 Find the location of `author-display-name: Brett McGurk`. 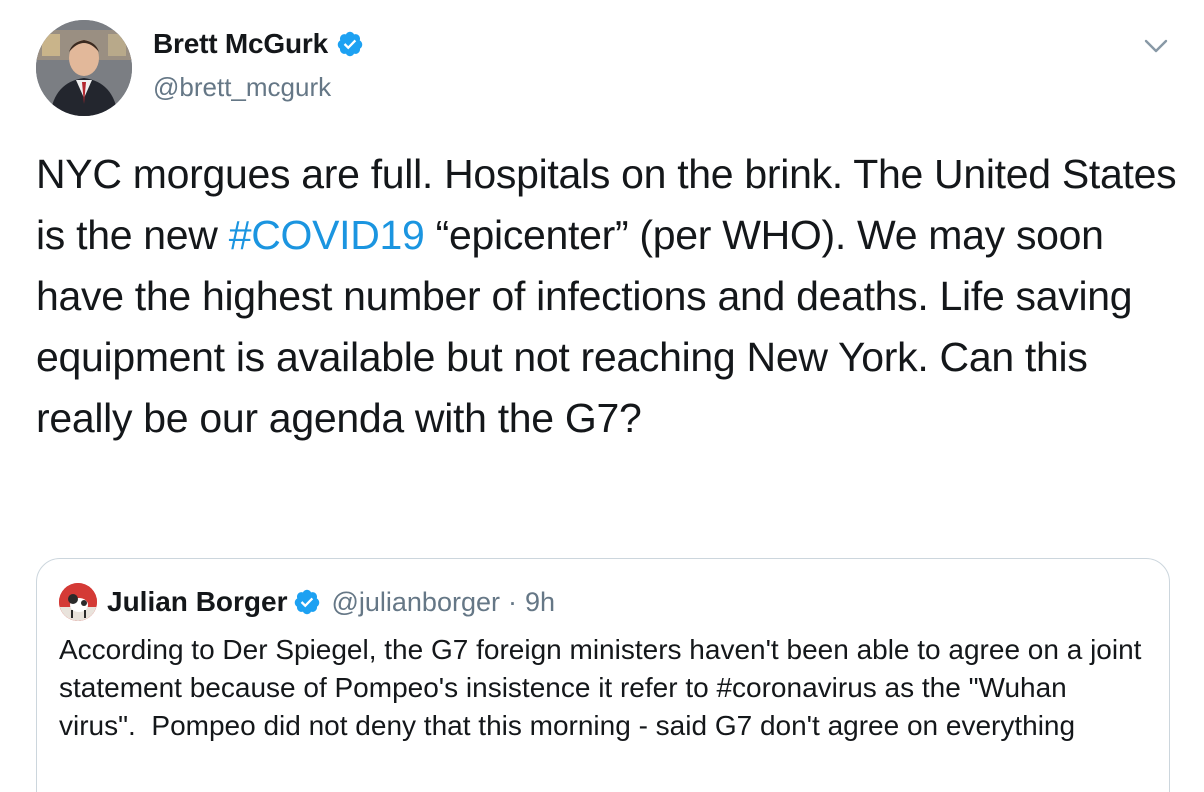

author-display-name: Brett McGurk is located at coordinates (240, 44).